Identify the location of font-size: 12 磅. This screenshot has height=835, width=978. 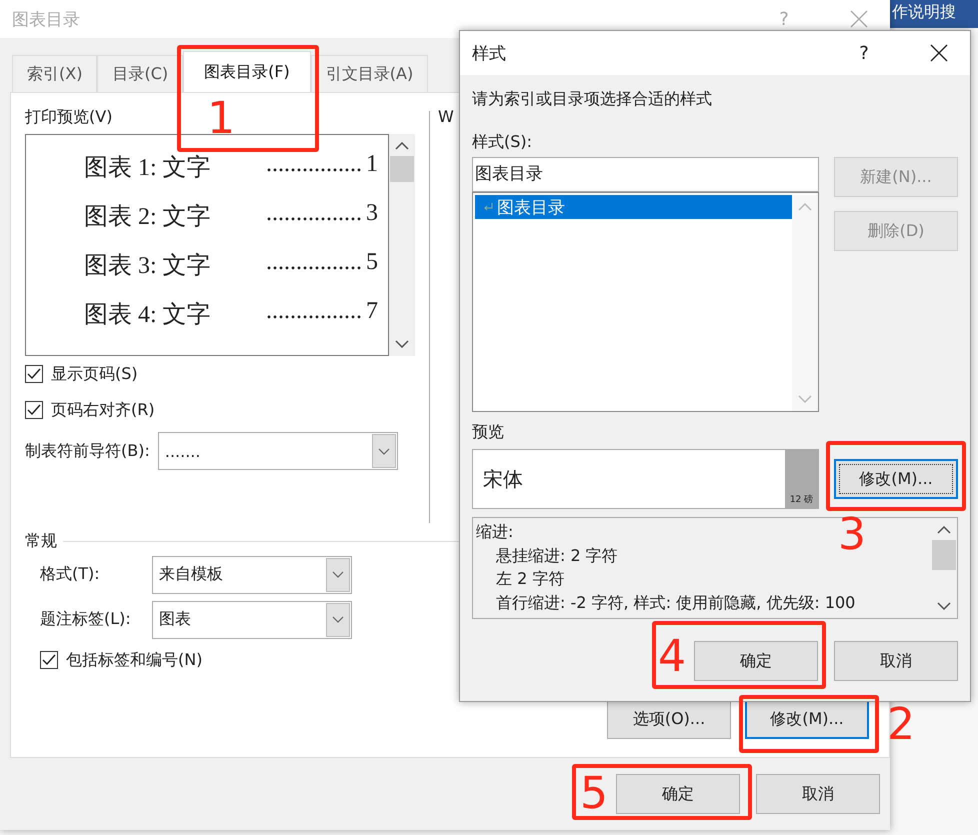
(802, 500).